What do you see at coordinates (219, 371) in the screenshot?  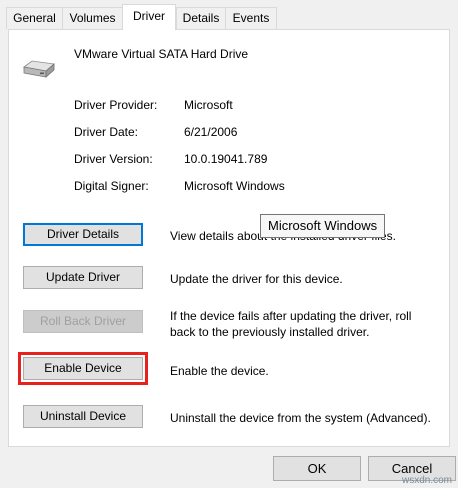 I see `enable-device-description: Enable the device.` at bounding box center [219, 371].